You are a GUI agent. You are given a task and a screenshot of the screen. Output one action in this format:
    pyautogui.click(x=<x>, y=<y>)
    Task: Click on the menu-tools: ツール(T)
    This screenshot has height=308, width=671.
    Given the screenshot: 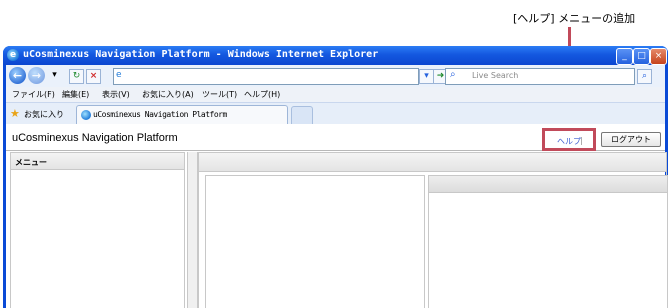 What is the action you would take?
    pyautogui.click(x=219, y=94)
    